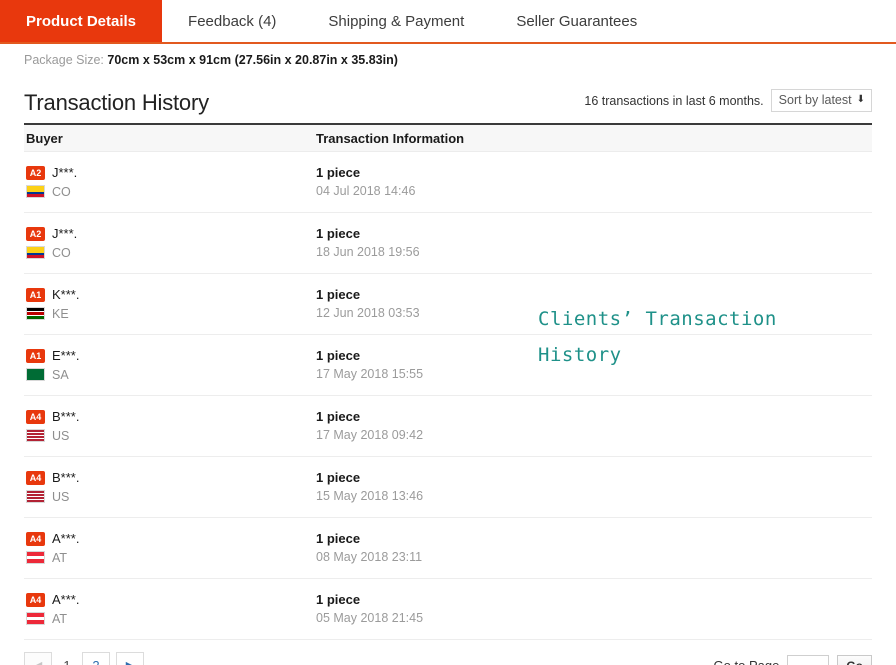  I want to click on pagination-next-button: ▶, so click(130, 658).